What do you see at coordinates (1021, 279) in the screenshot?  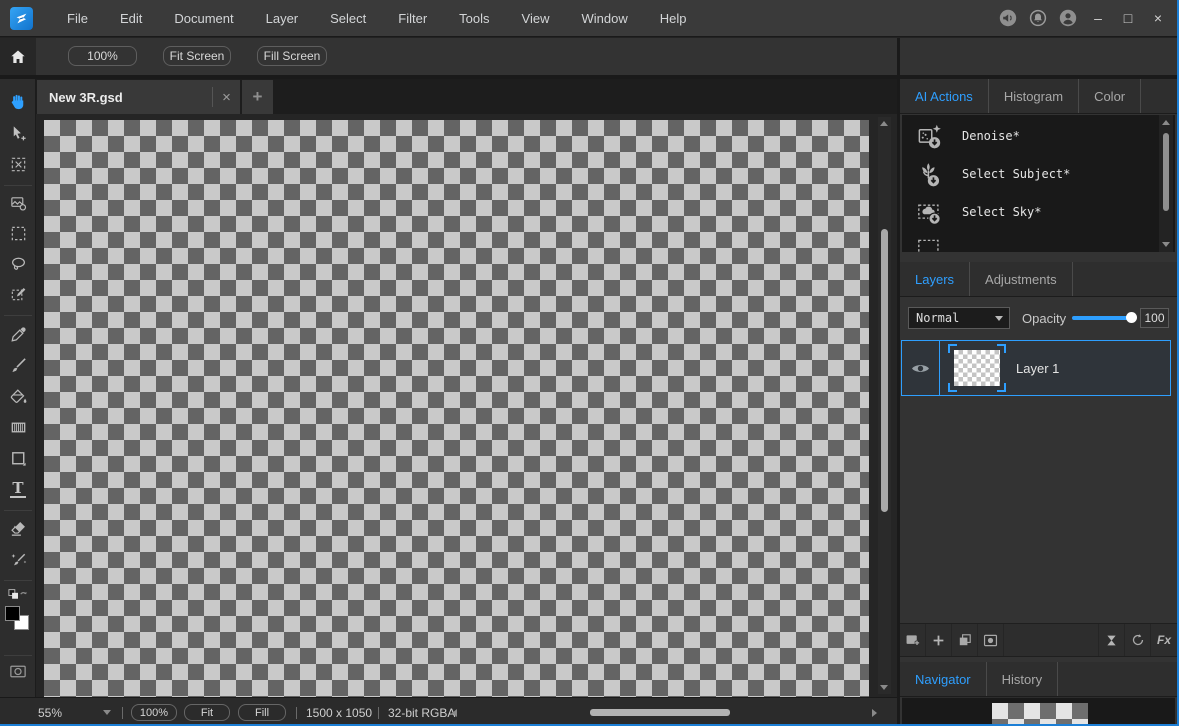 I see `tab-adjustments: Adjustments` at bounding box center [1021, 279].